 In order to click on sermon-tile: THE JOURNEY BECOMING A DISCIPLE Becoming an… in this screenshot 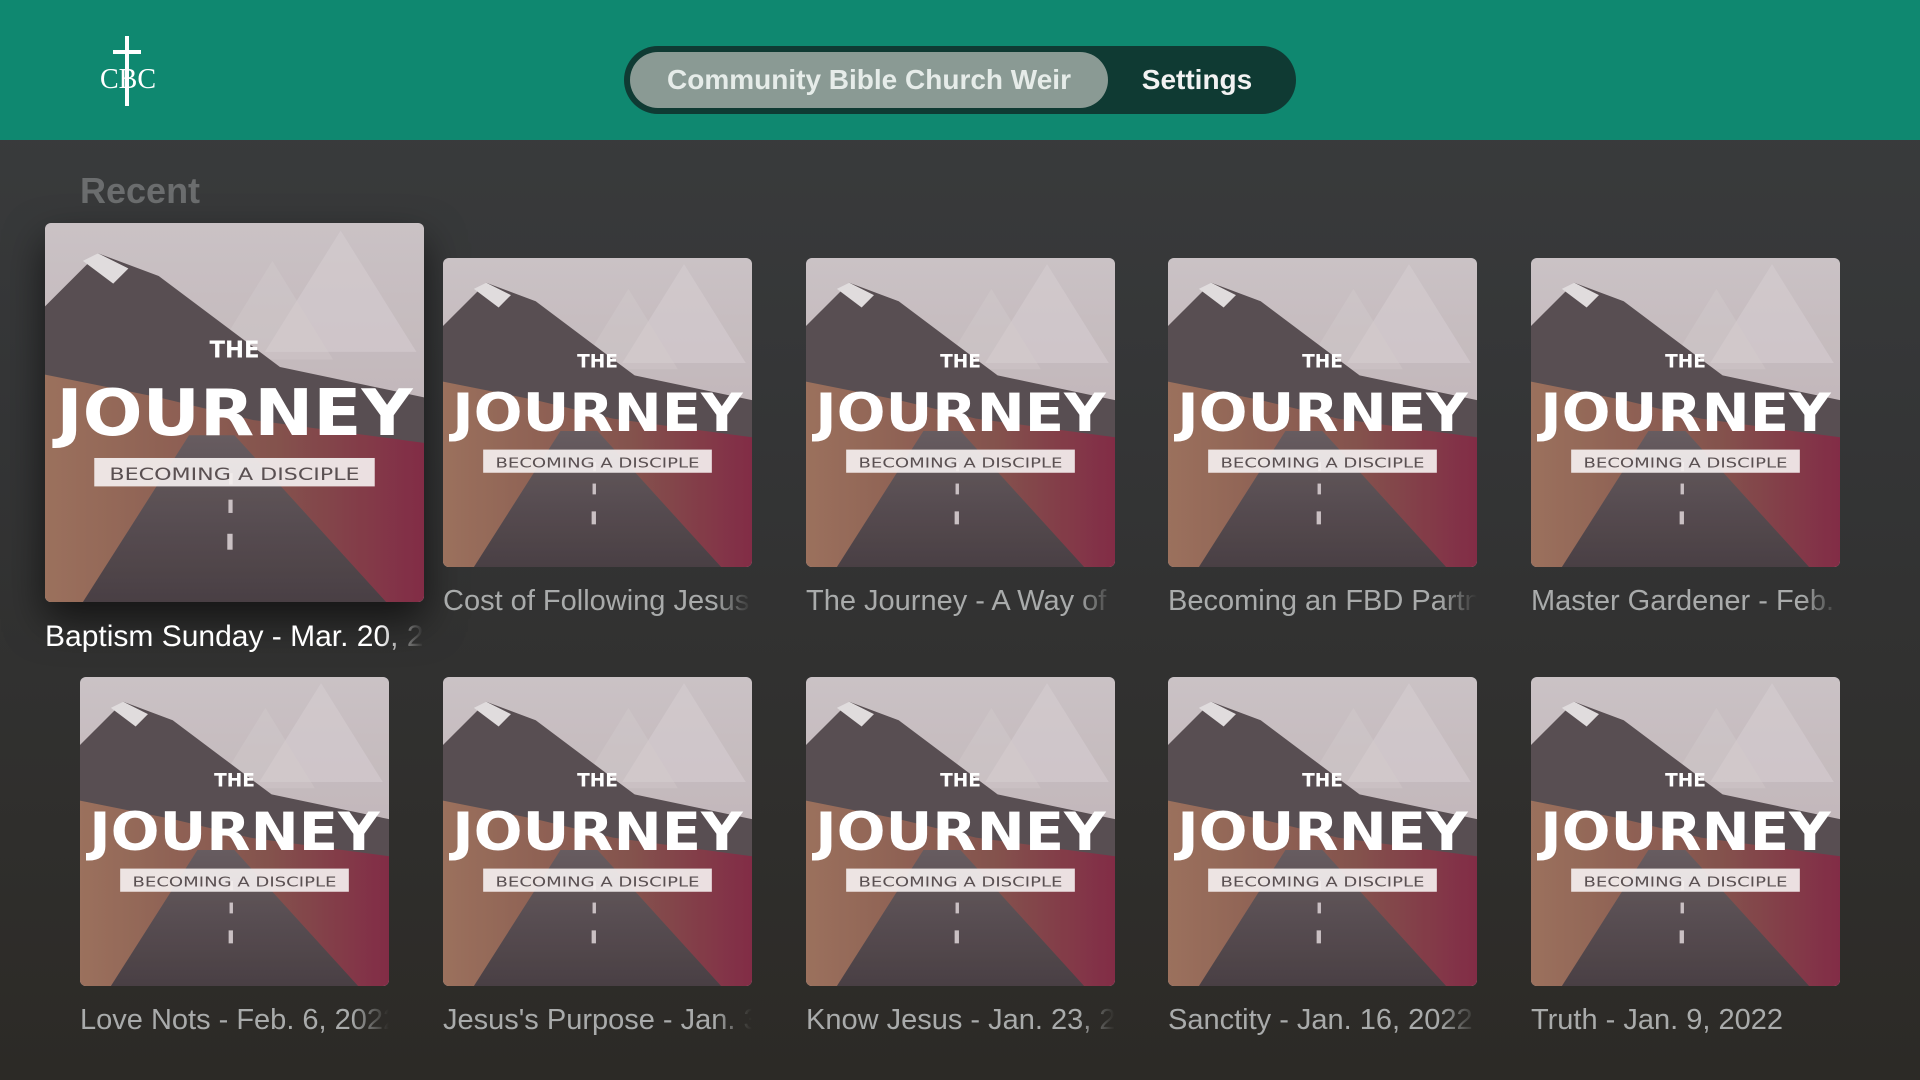, I will do `click(1322, 447)`.